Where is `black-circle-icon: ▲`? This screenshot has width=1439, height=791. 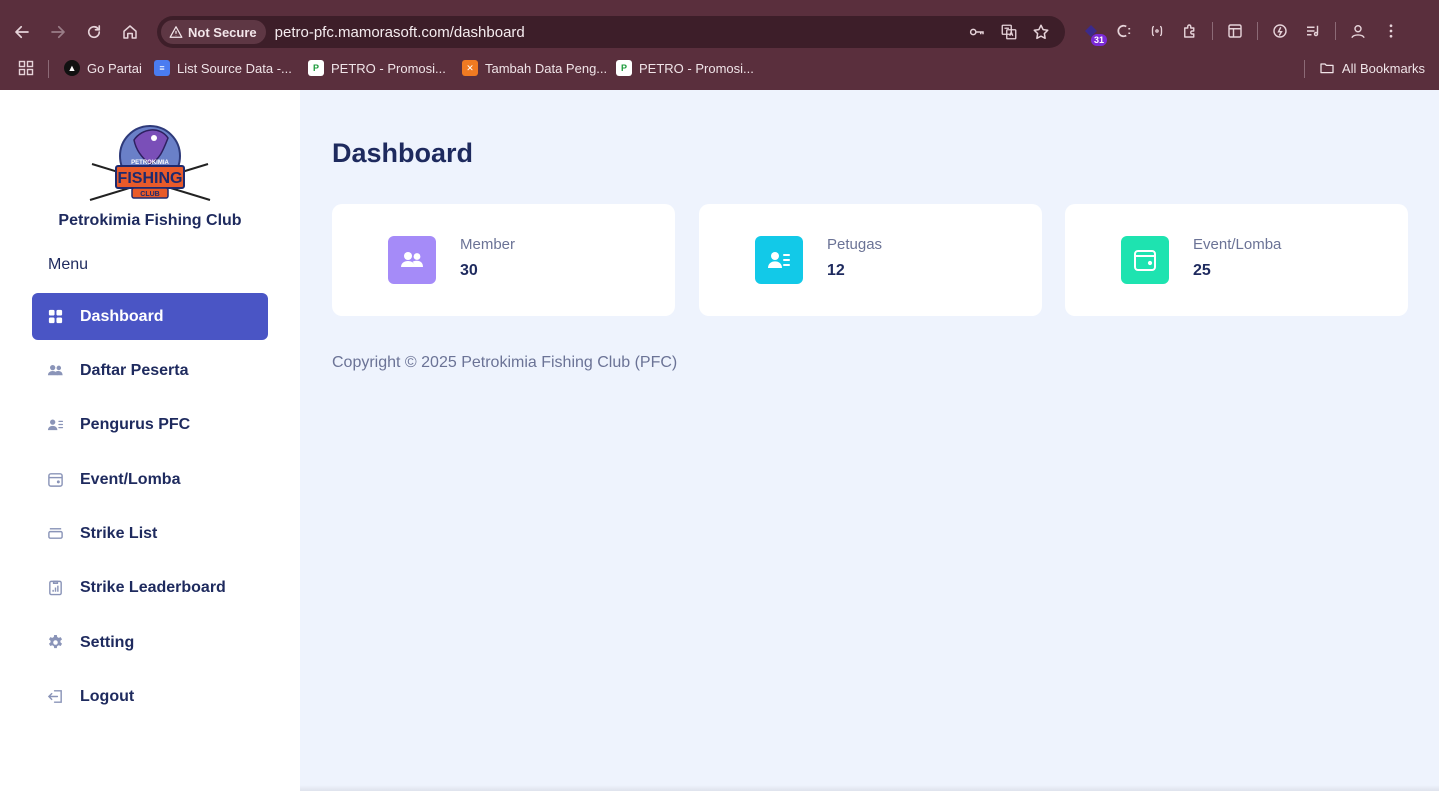
black-circle-icon: ▲ is located at coordinates (72, 68).